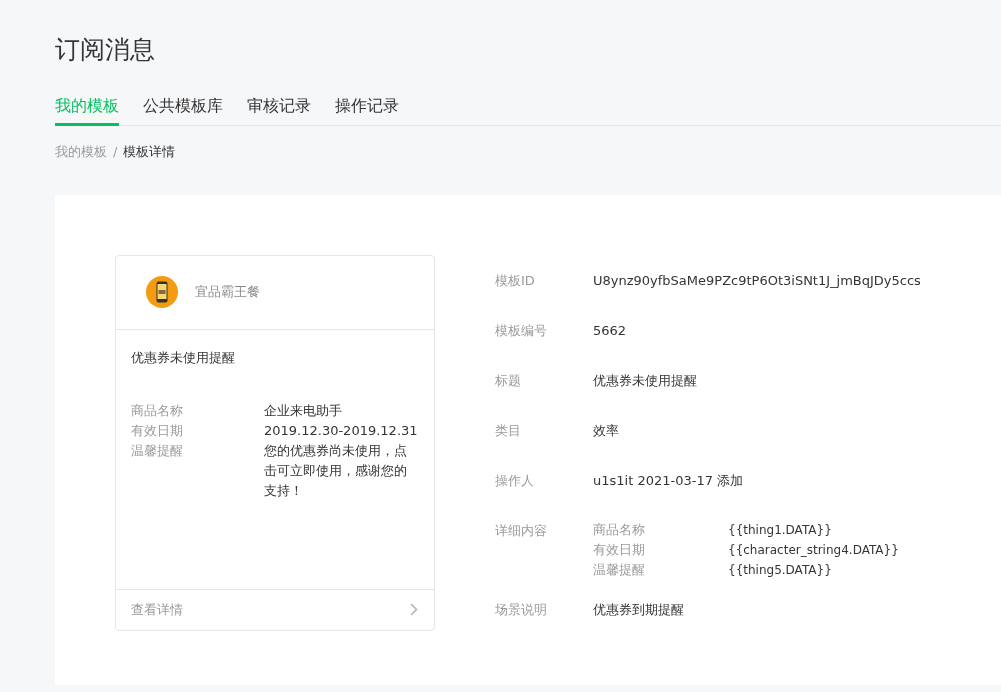  Describe the element at coordinates (813, 550) in the screenshot. I see `template-variable: {{character_string4.DATA}}` at that location.